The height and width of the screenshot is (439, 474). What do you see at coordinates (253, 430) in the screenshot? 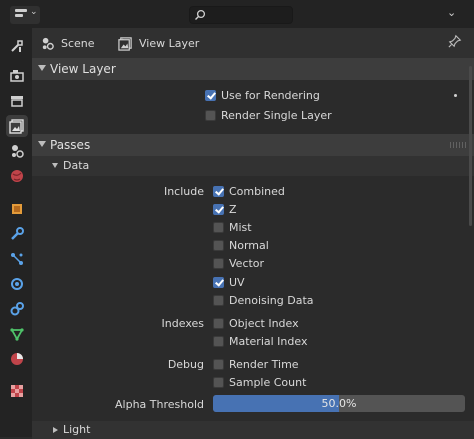
I see `light-subpanel-header: Light` at bounding box center [253, 430].